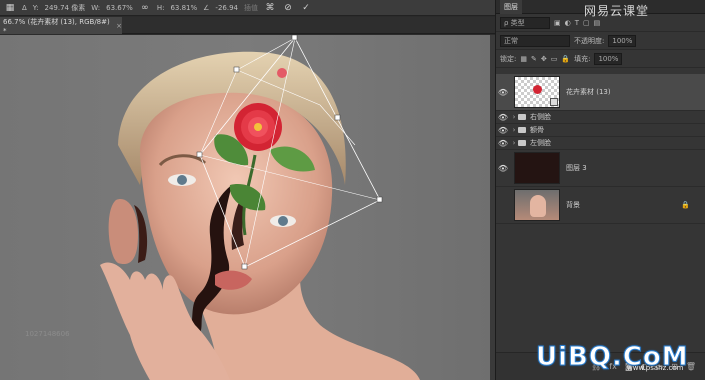 This screenshot has height=380, width=705. Describe the element at coordinates (586, 23) in the screenshot. I see `filter-shape-icon: ▢` at that location.